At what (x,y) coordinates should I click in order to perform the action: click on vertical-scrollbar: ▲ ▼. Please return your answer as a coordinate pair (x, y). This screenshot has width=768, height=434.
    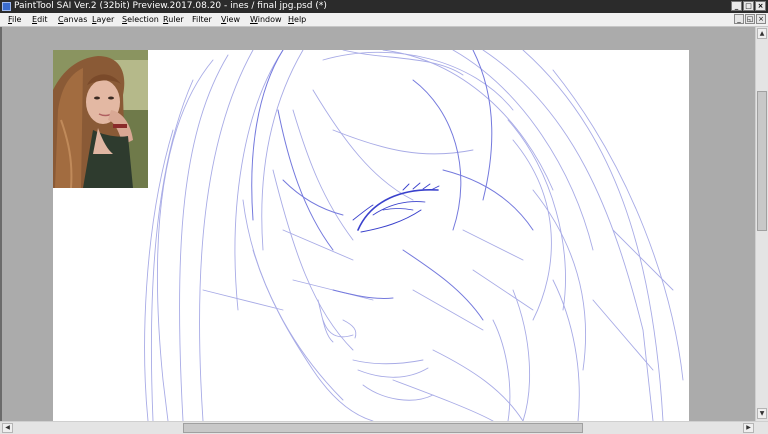
    Looking at the image, I should click on (761, 224).